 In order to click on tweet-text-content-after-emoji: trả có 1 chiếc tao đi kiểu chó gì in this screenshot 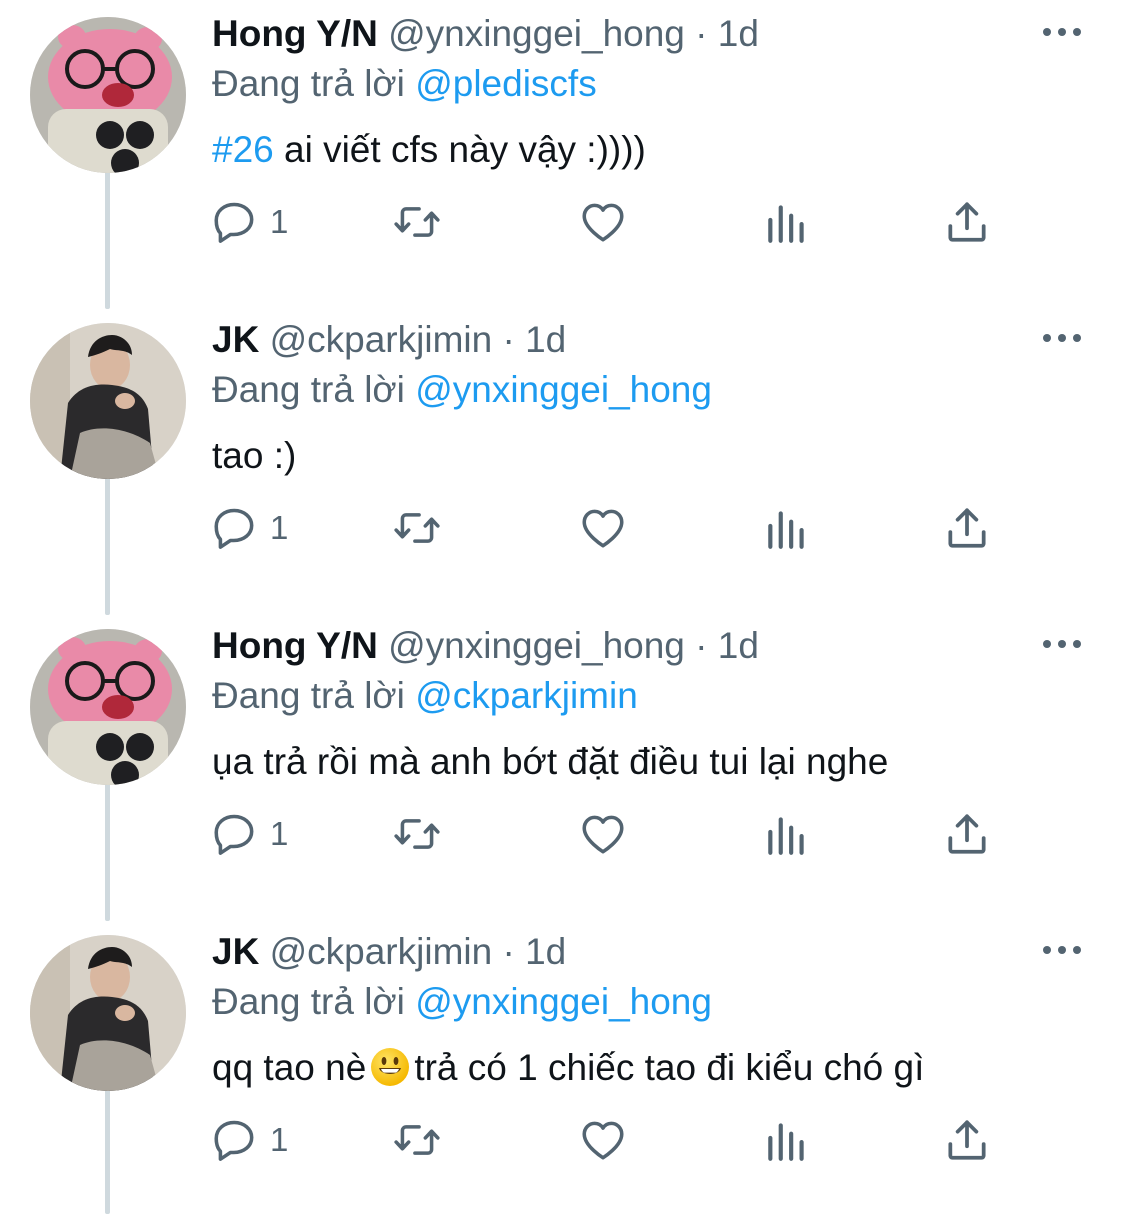, I will do `click(669, 1067)`.